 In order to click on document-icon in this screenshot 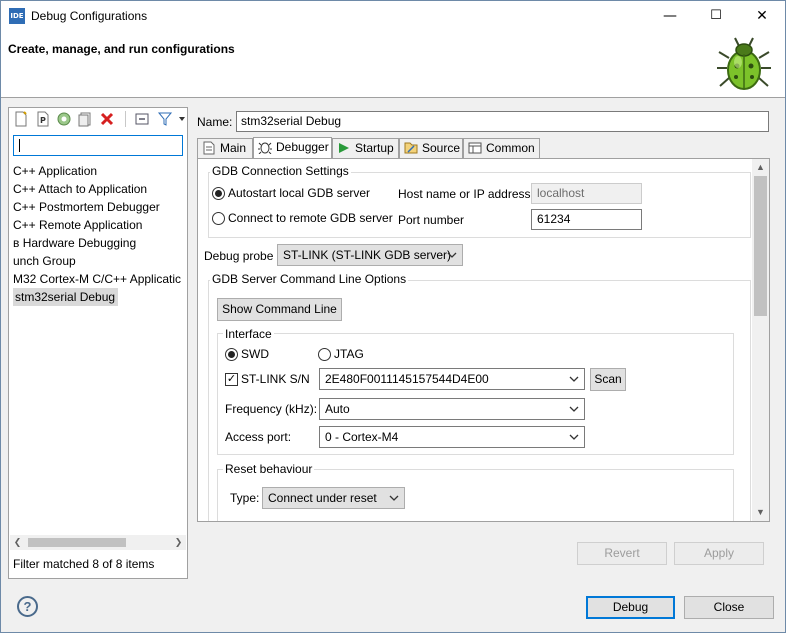, I will do `click(209, 148)`.